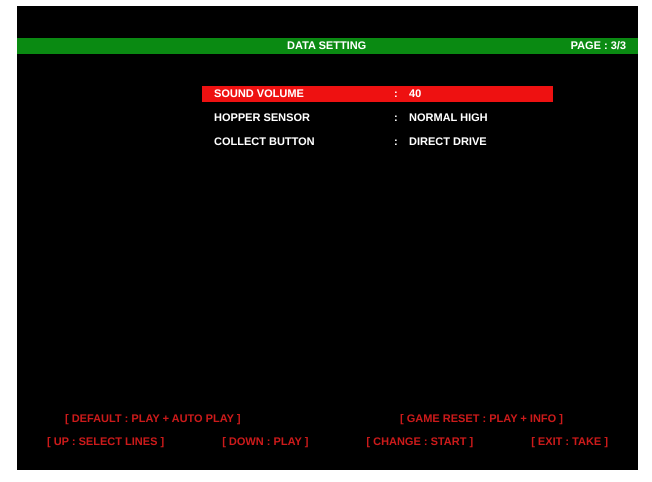 The height and width of the screenshot is (482, 652). Describe the element at coordinates (377, 142) in the screenshot. I see `setting-row: COLLECT BUTTON : DIRECT DRIVE` at that location.